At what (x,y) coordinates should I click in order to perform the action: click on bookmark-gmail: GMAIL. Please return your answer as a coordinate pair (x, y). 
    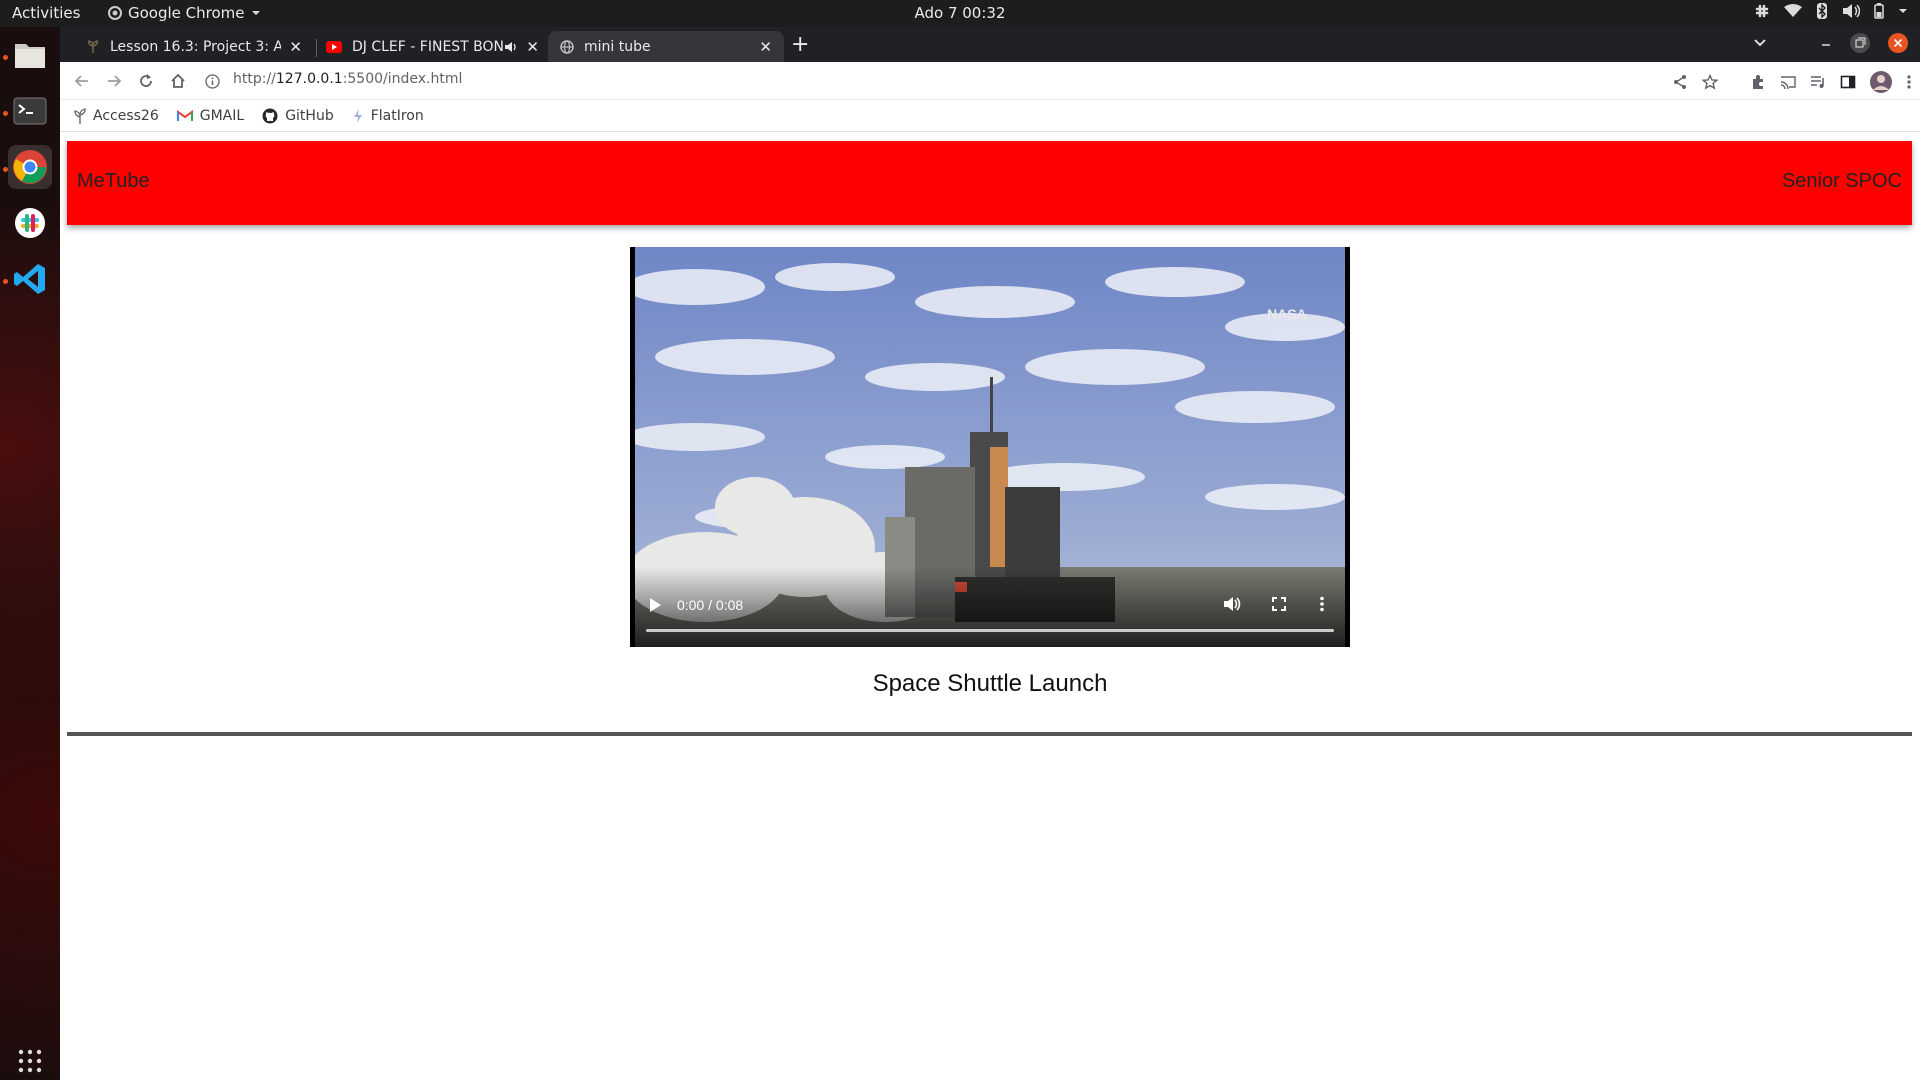
    Looking at the image, I should click on (210, 115).